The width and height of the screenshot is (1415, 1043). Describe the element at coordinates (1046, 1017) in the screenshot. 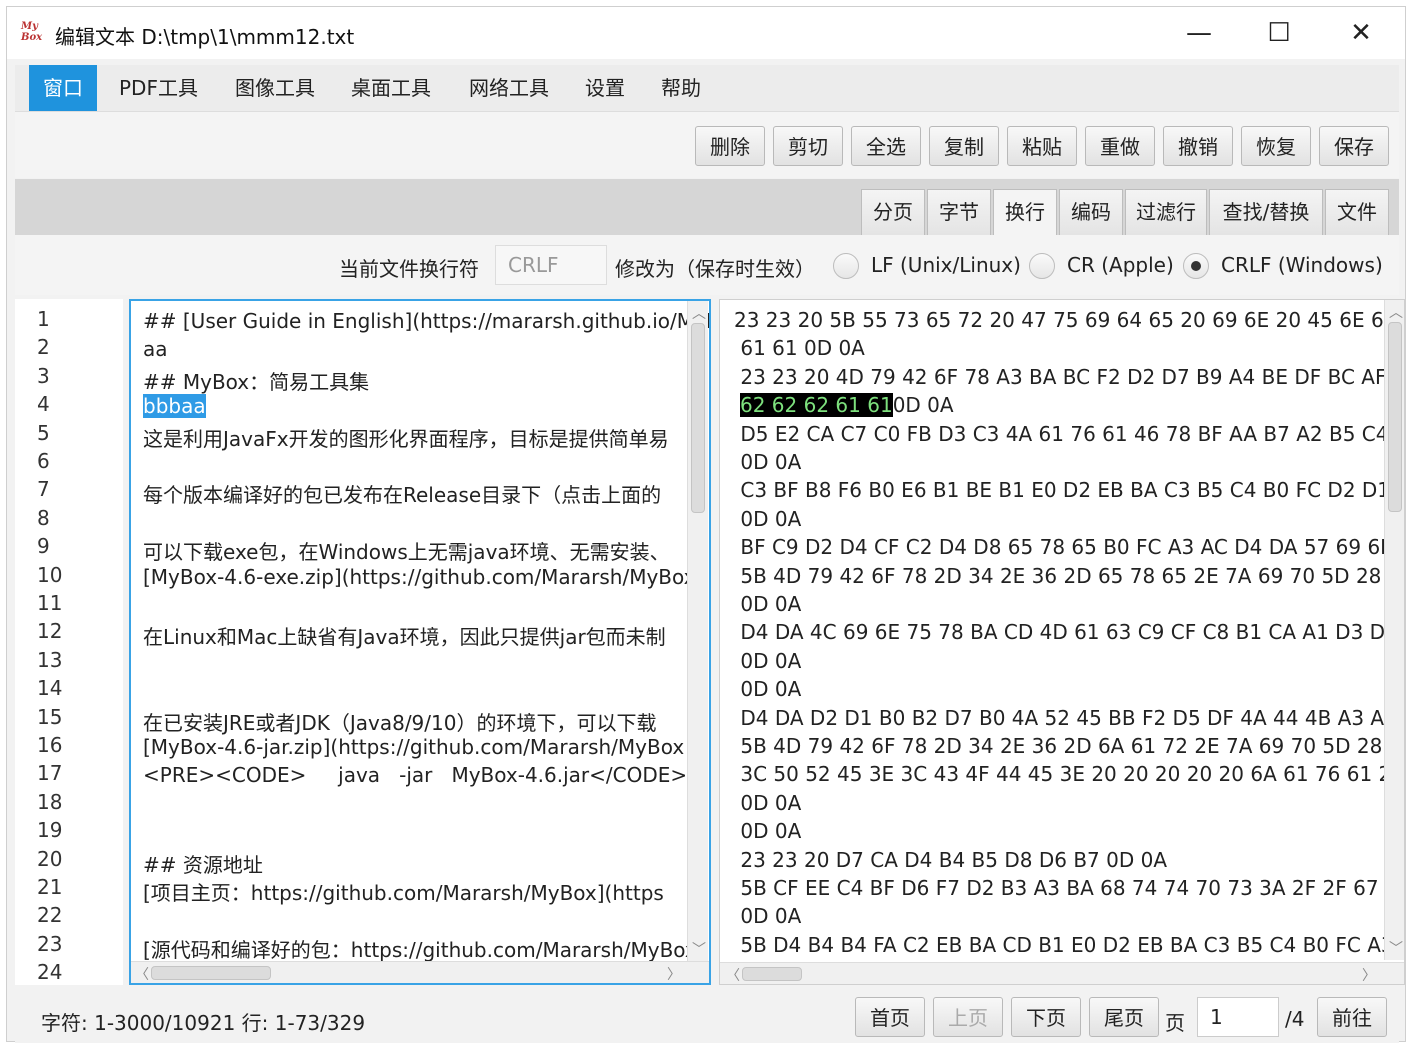

I see `next-page-button: 下页` at that location.